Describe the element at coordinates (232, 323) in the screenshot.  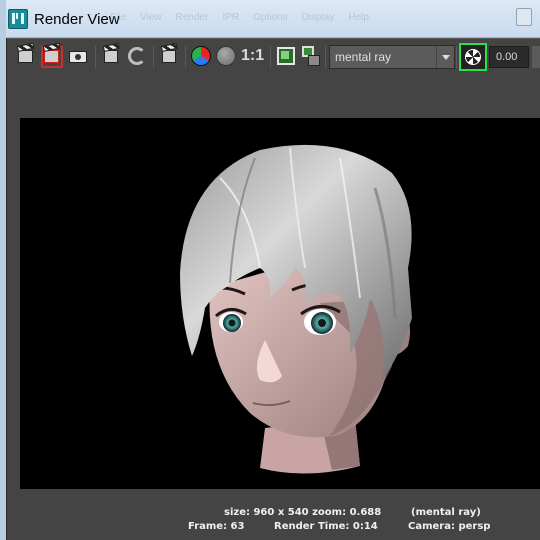
I see `left-pupil` at that location.